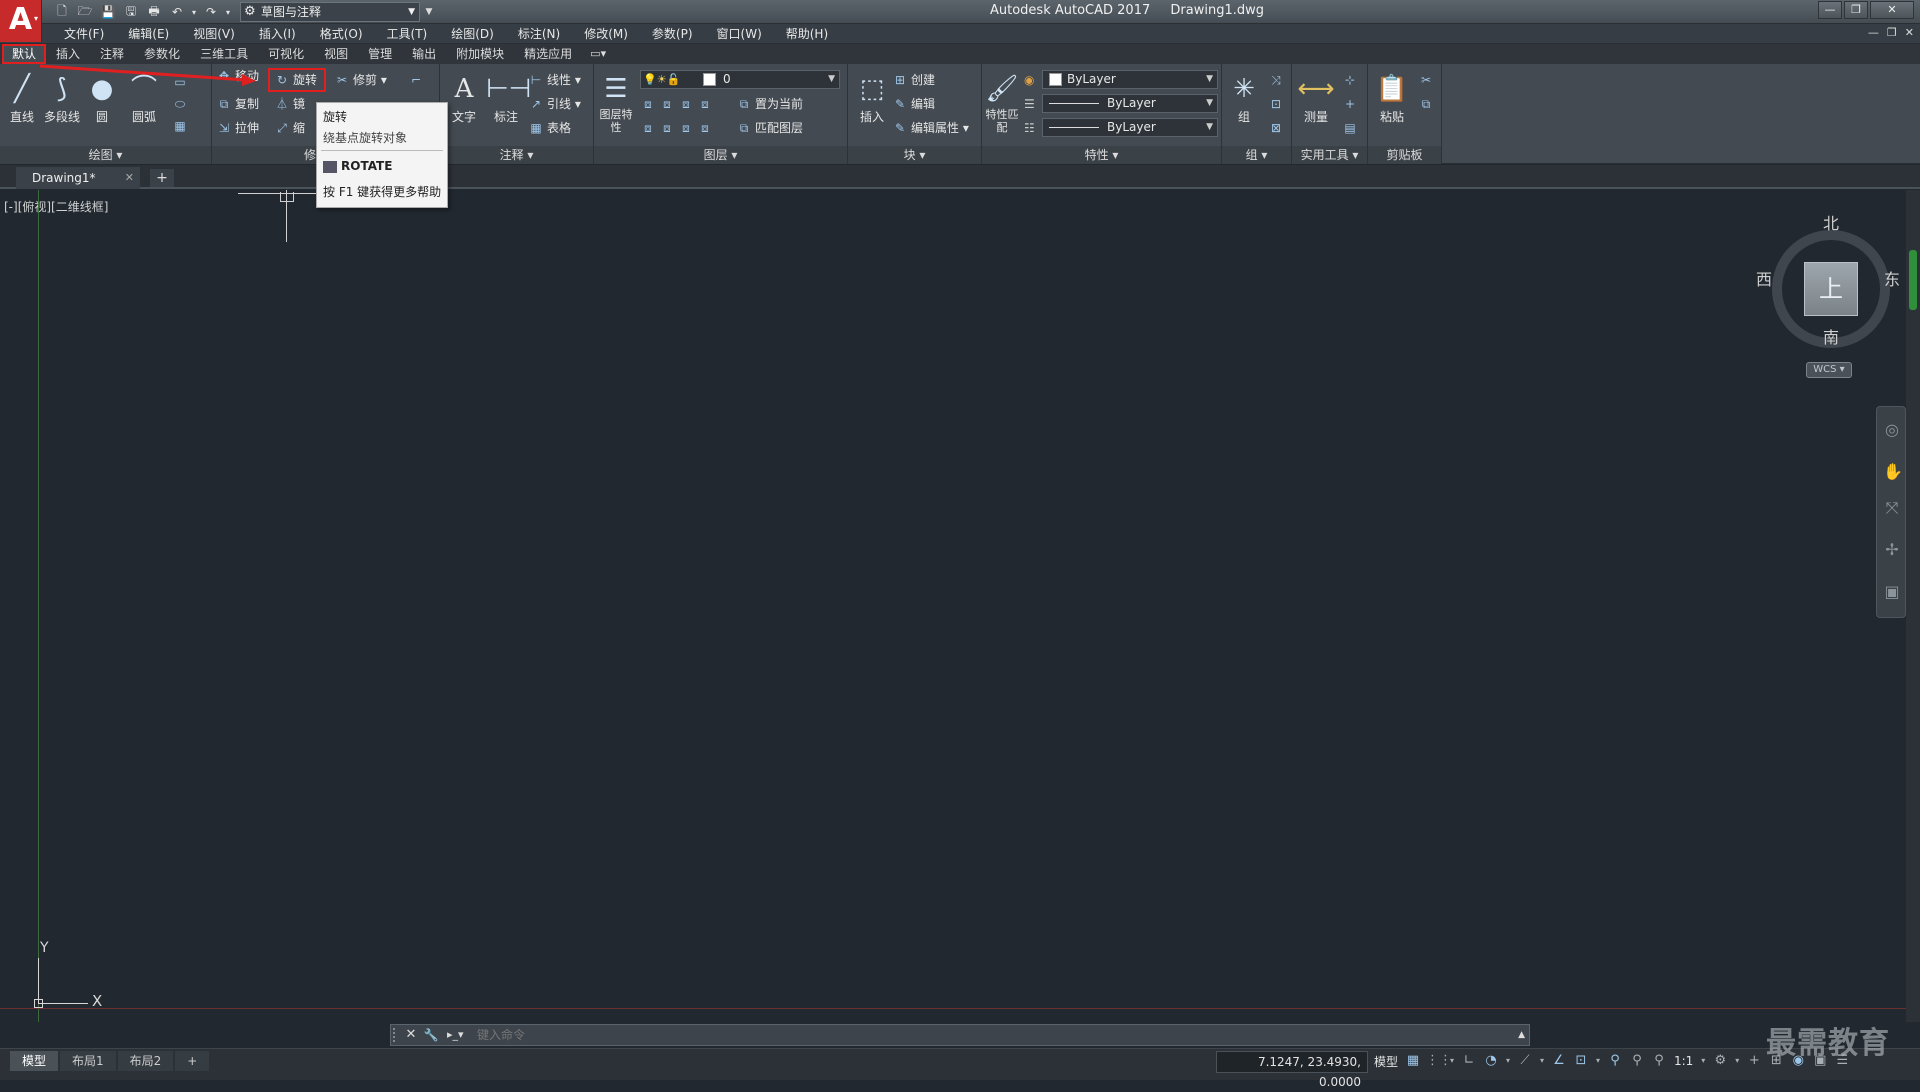  Describe the element at coordinates (1581, 1061) in the screenshot. I see `object-snap-icon: ⊡` at that location.